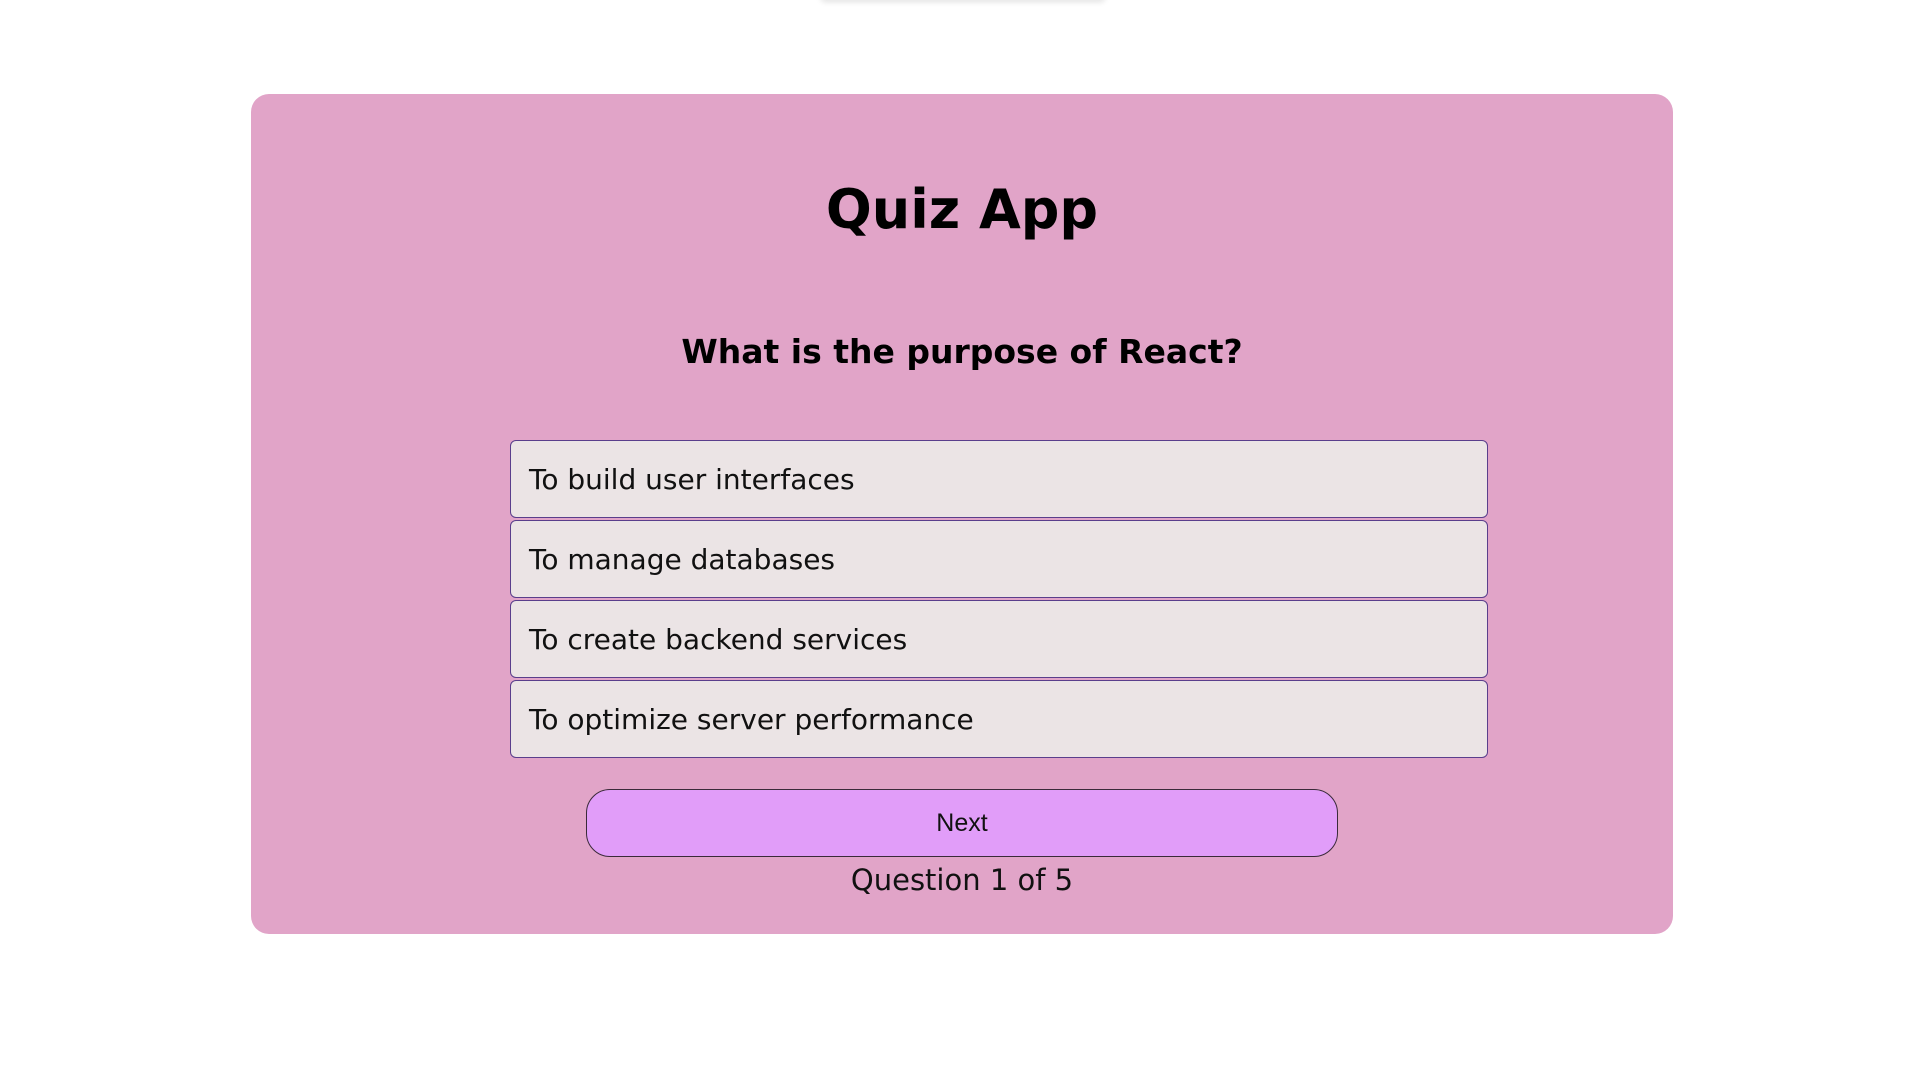 The image size is (1920, 1080). What do you see at coordinates (962, 880) in the screenshot?
I see `question-progress: Question 1 of 5` at bounding box center [962, 880].